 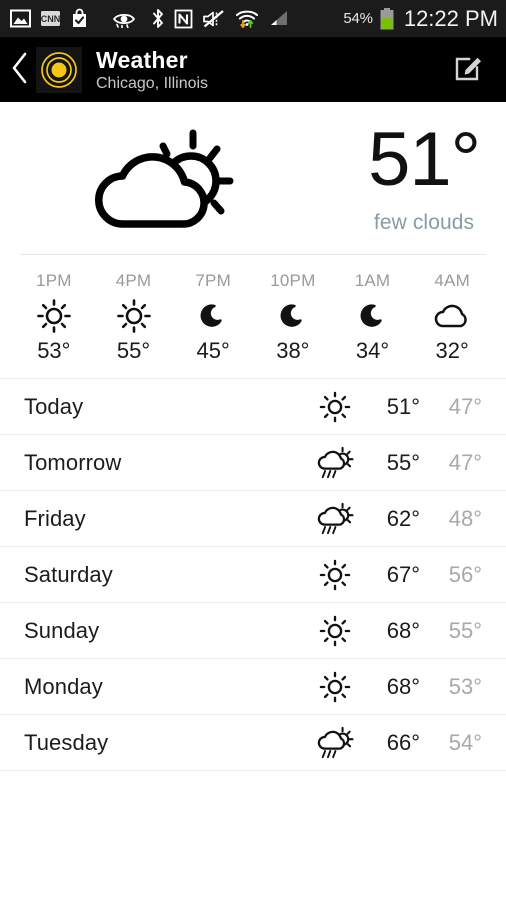 I want to click on sound-muted-icon, so click(x=213, y=18).